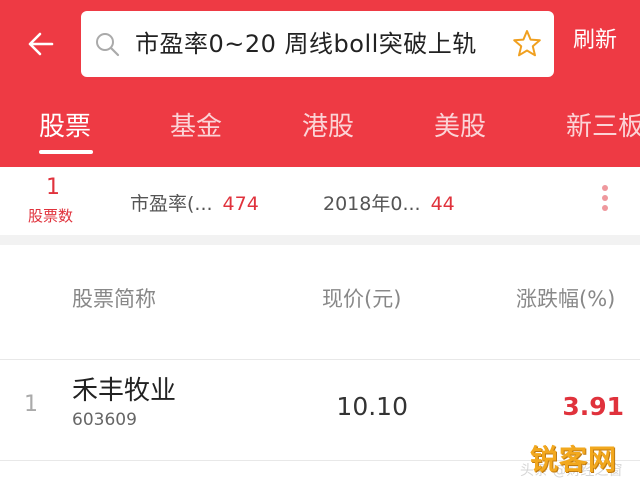 The height and width of the screenshot is (484, 640). Describe the element at coordinates (306, 44) in the screenshot. I see `search-query-text: 市盈率0~20 周线boll突破上轨` at that location.